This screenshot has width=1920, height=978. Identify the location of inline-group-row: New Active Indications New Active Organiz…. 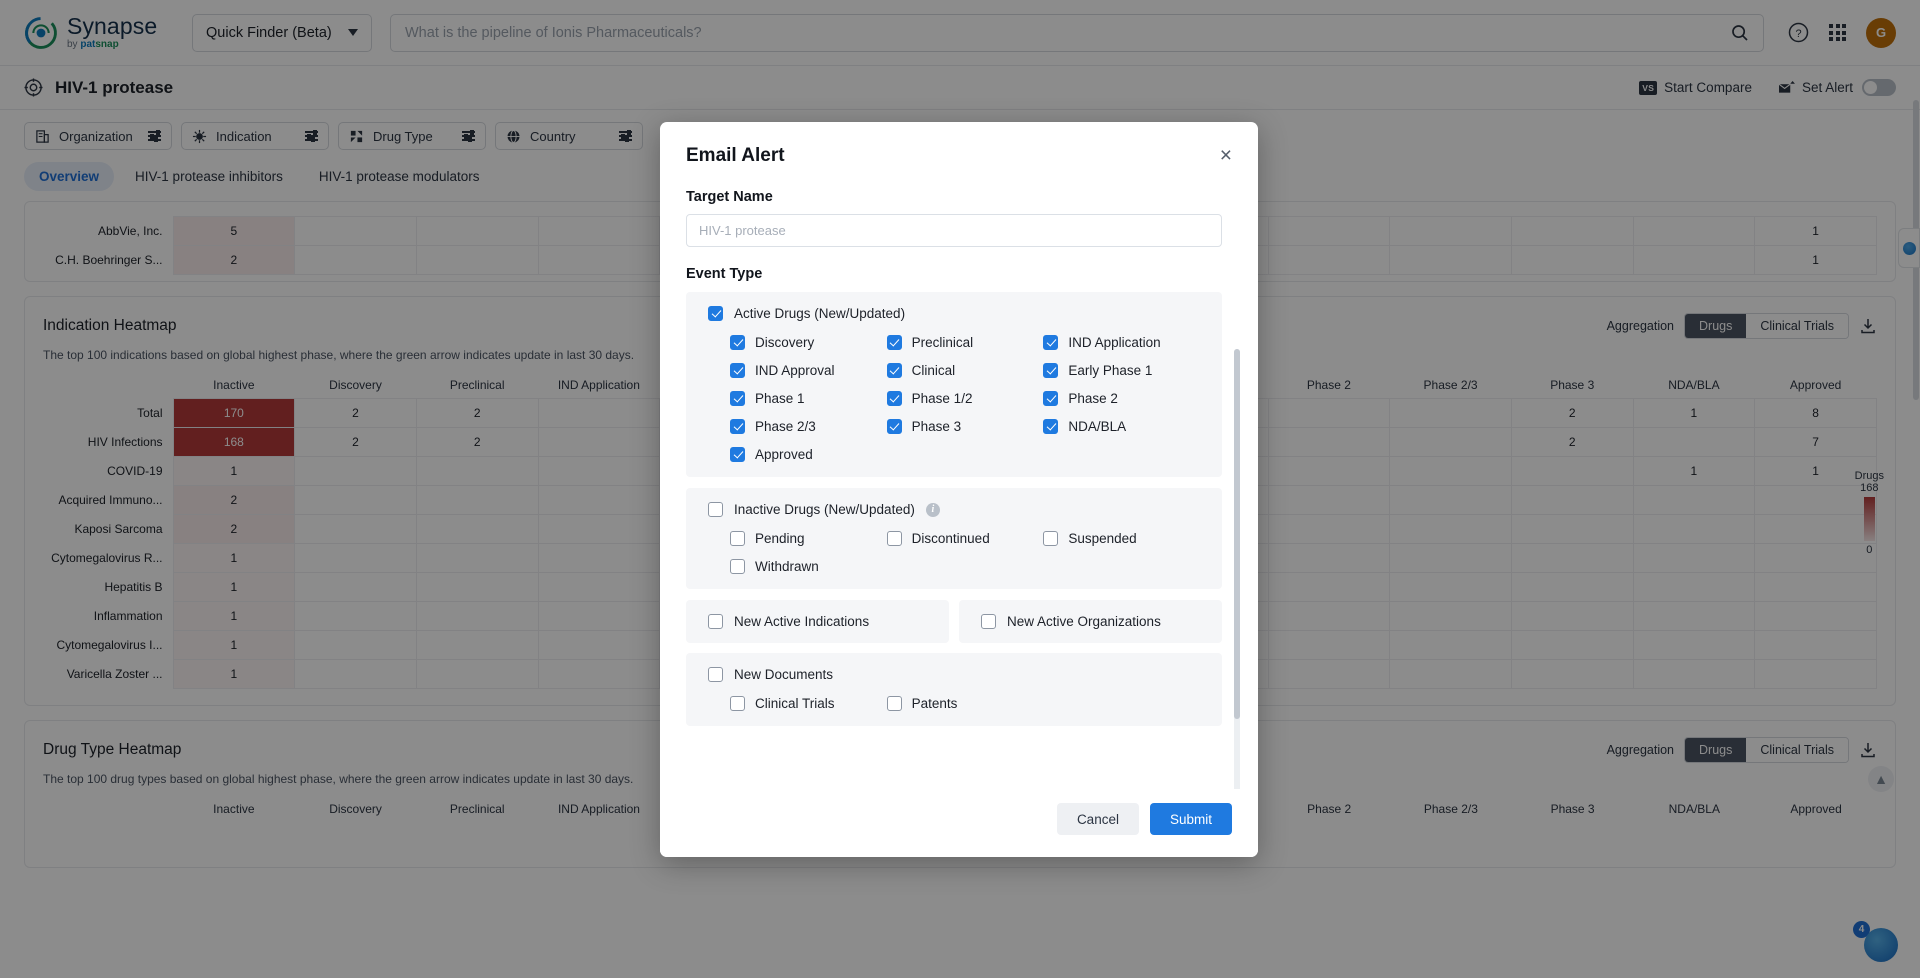
(954, 621).